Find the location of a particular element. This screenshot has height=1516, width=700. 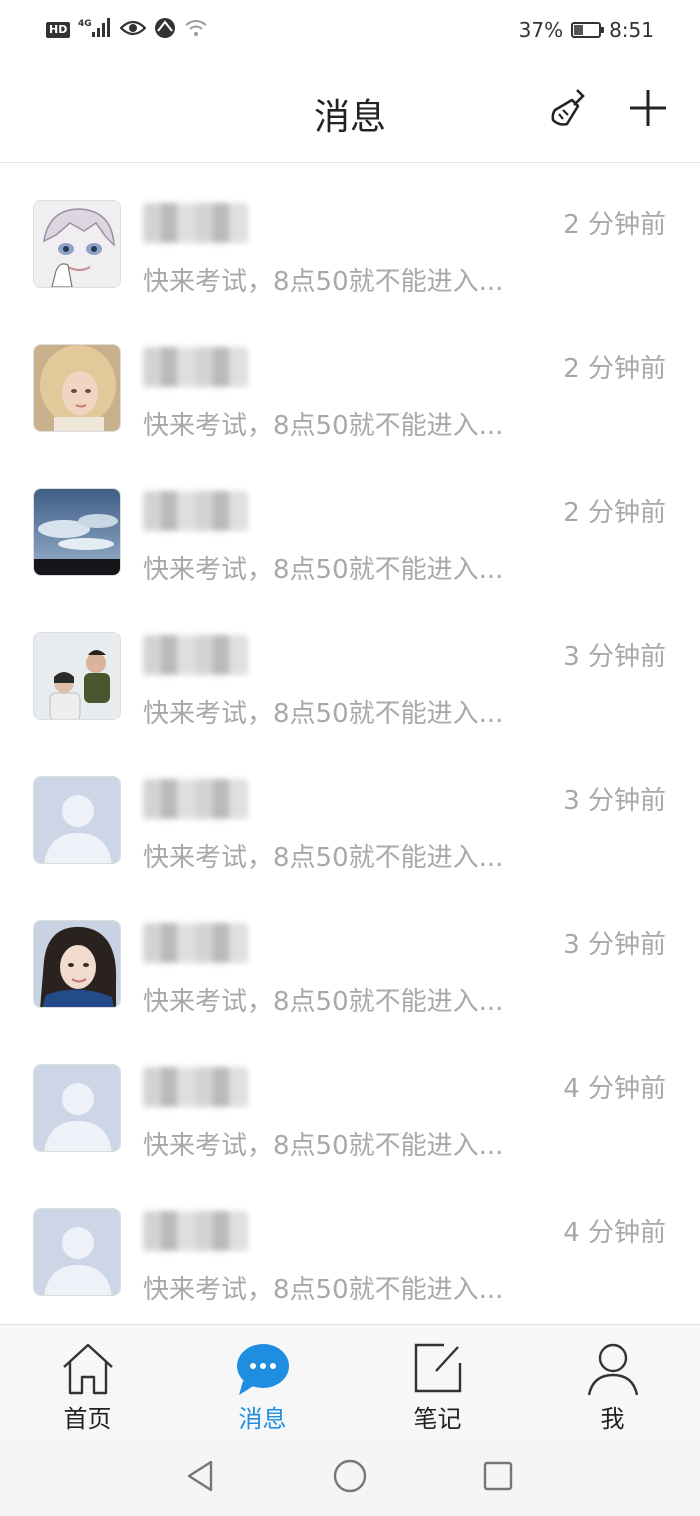

status-bar: HD 4G 37% 8:51 is located at coordinates (350, 30).